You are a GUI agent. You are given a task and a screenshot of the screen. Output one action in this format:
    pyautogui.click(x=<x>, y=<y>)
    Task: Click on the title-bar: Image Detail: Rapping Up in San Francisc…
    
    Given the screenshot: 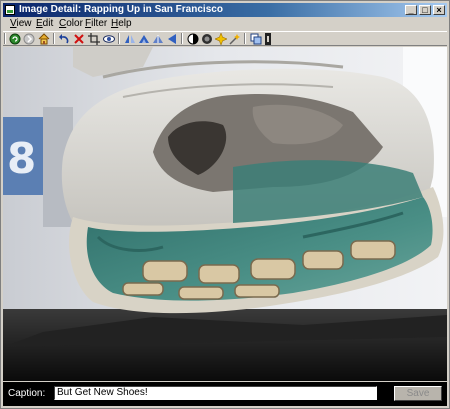 What is the action you would take?
    pyautogui.click(x=225, y=10)
    